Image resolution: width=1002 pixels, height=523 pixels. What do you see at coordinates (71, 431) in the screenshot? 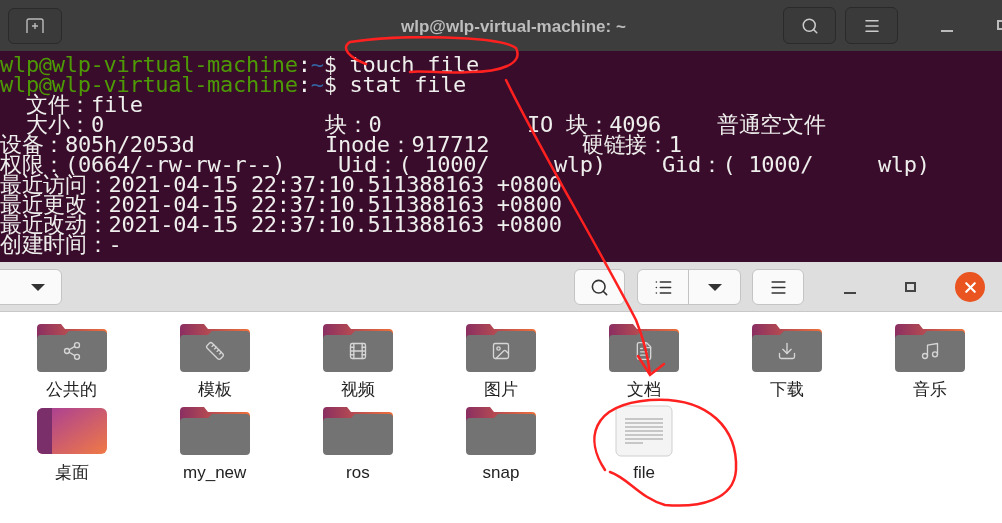
I see `desktop-folder-icon` at bounding box center [71, 431].